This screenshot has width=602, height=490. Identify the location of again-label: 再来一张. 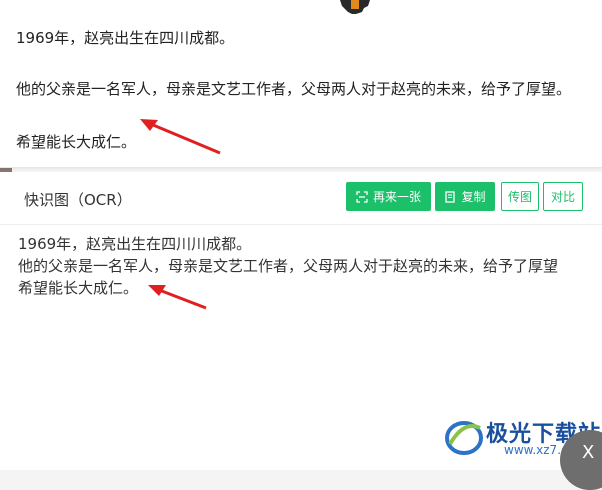
(396, 197).